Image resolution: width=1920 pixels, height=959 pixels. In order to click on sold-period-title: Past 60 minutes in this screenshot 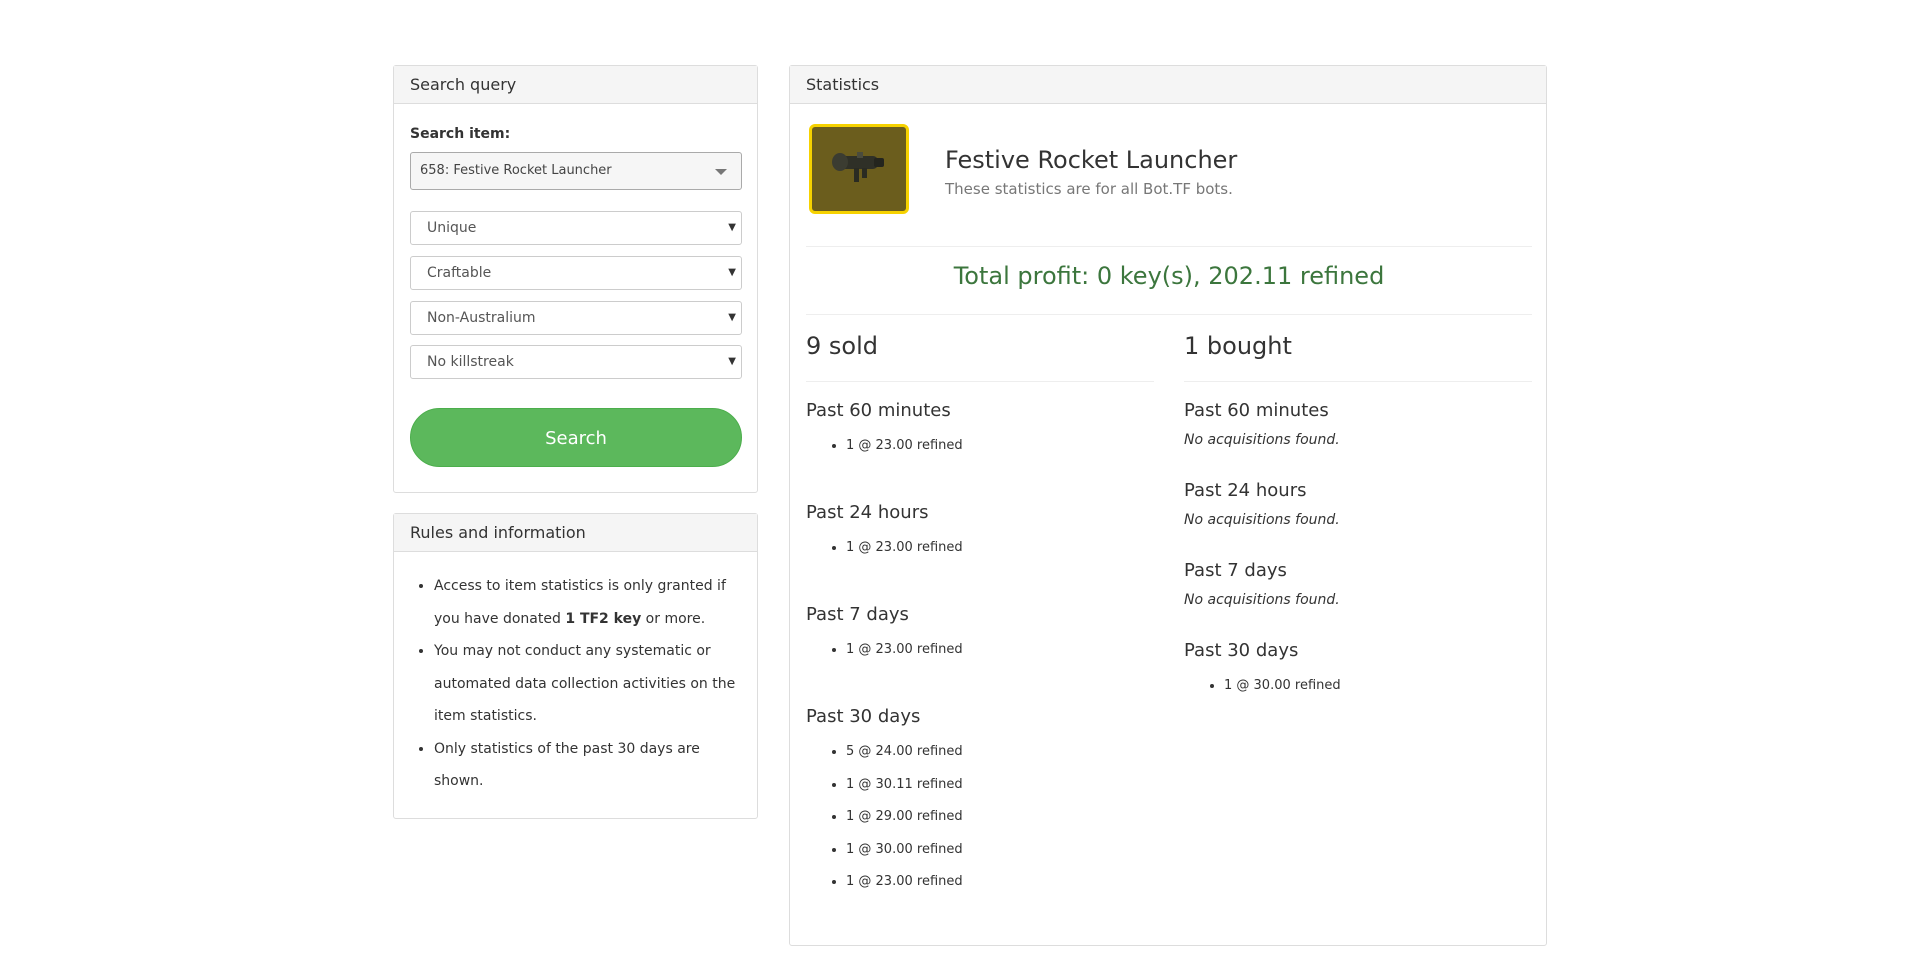, I will do `click(878, 410)`.